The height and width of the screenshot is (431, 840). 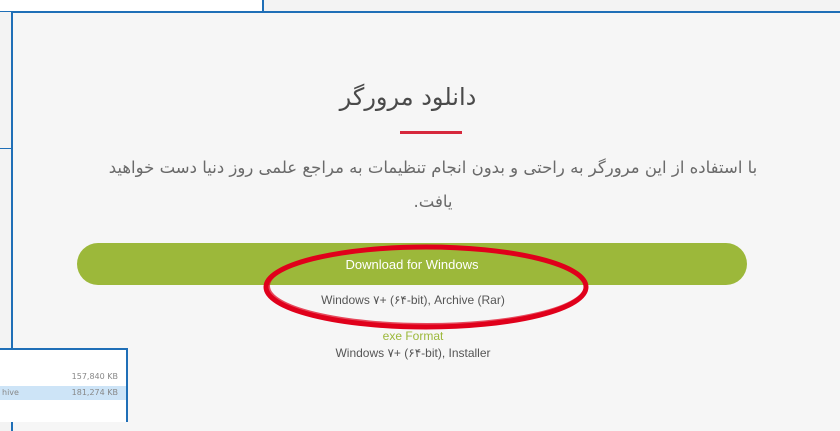 I want to click on download-button-label: Download for Windows, so click(x=412, y=264).